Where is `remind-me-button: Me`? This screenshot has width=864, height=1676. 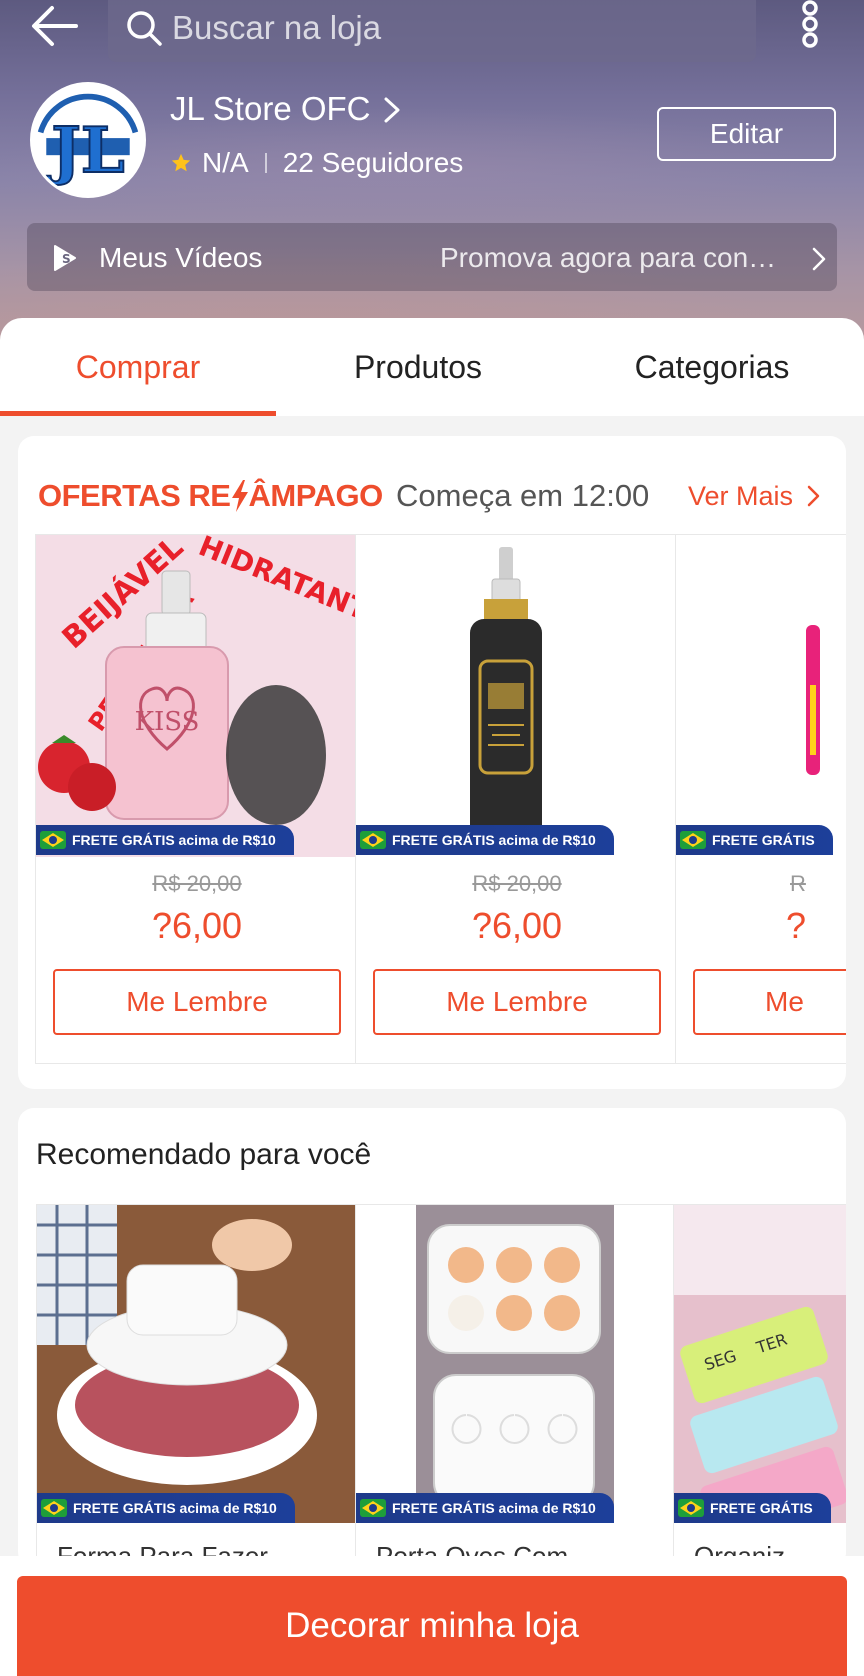 remind-me-button: Me is located at coordinates (769, 1002).